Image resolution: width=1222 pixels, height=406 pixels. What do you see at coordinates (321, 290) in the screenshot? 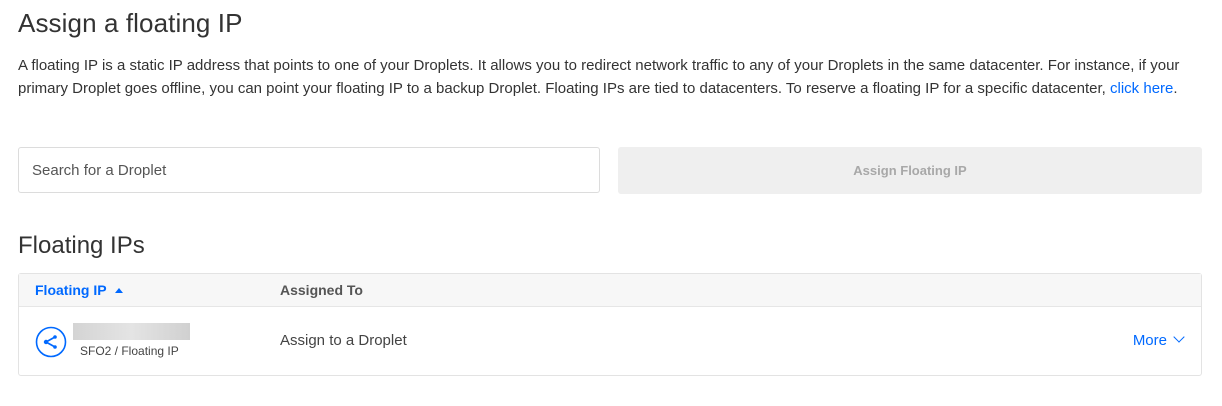
I see `column-header-assigned-to: Assigned To` at bounding box center [321, 290].